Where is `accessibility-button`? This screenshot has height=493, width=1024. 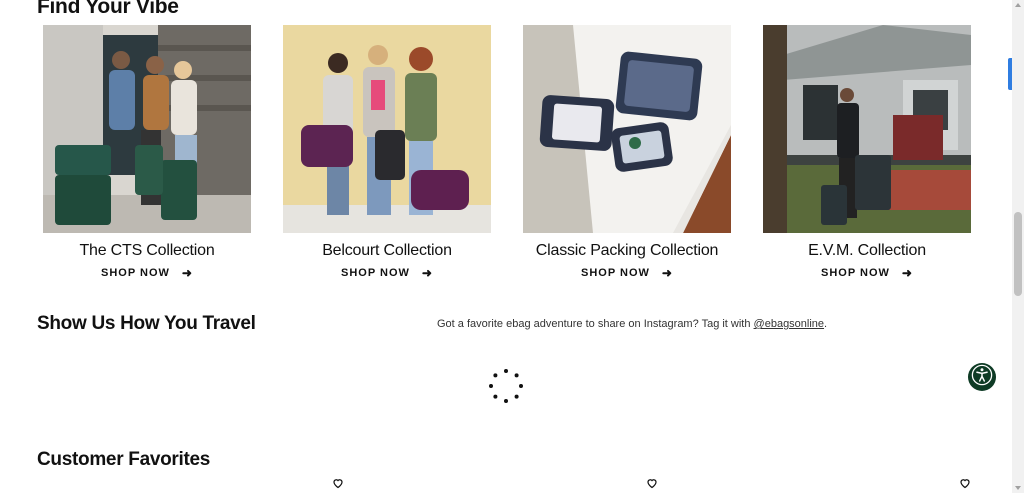 accessibility-button is located at coordinates (982, 377).